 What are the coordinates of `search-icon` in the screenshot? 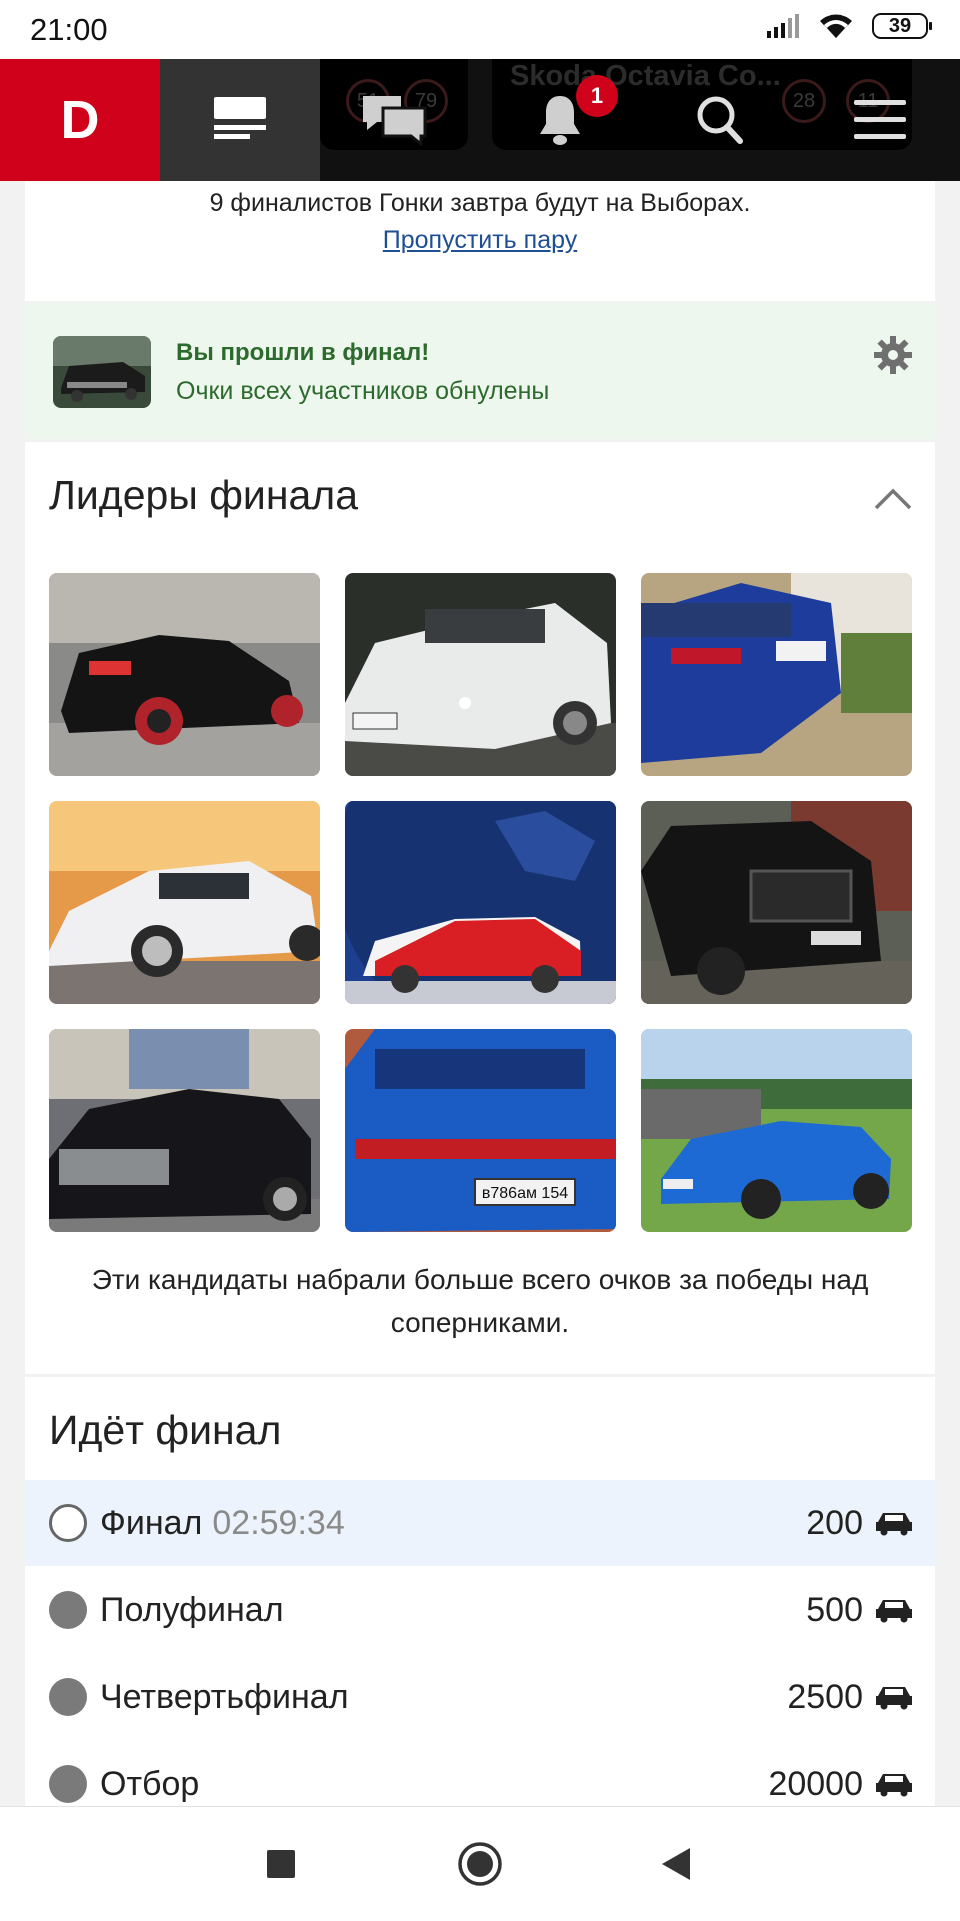 It's located at (720, 120).